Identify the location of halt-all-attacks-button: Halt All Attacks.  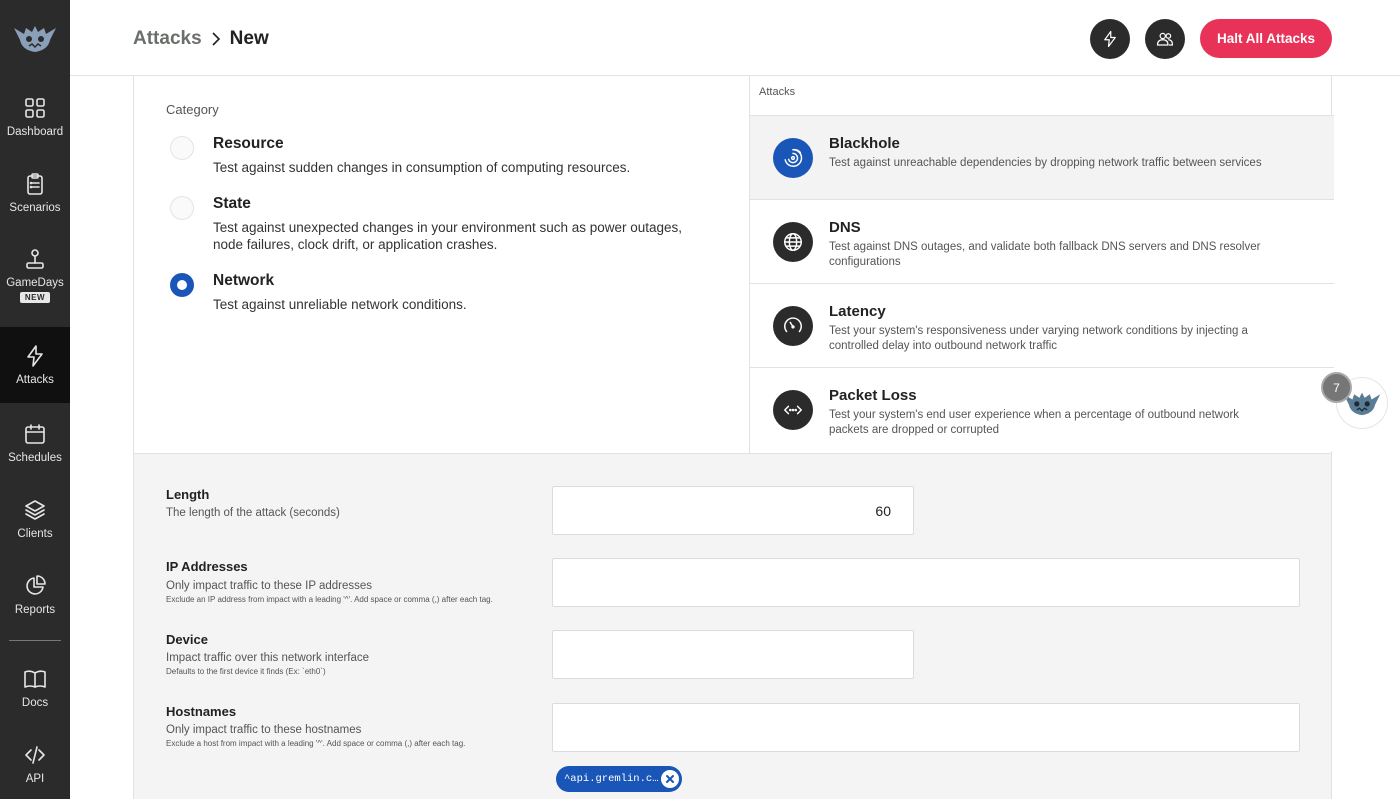
(1266, 38).